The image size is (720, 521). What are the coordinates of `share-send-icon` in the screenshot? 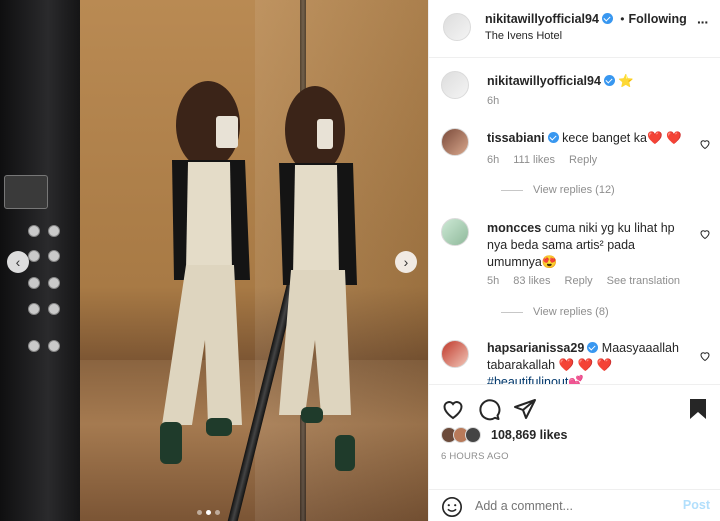 It's located at (525, 409).